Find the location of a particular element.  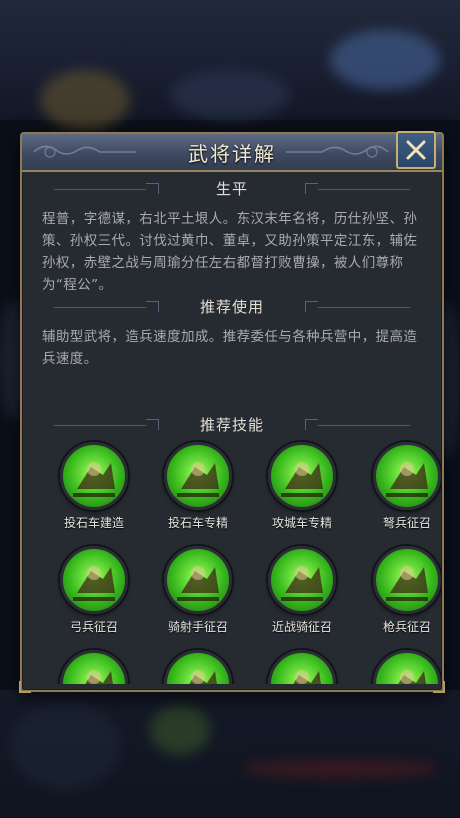

skill-tile: 骑射手征召 is located at coordinates (198, 596).